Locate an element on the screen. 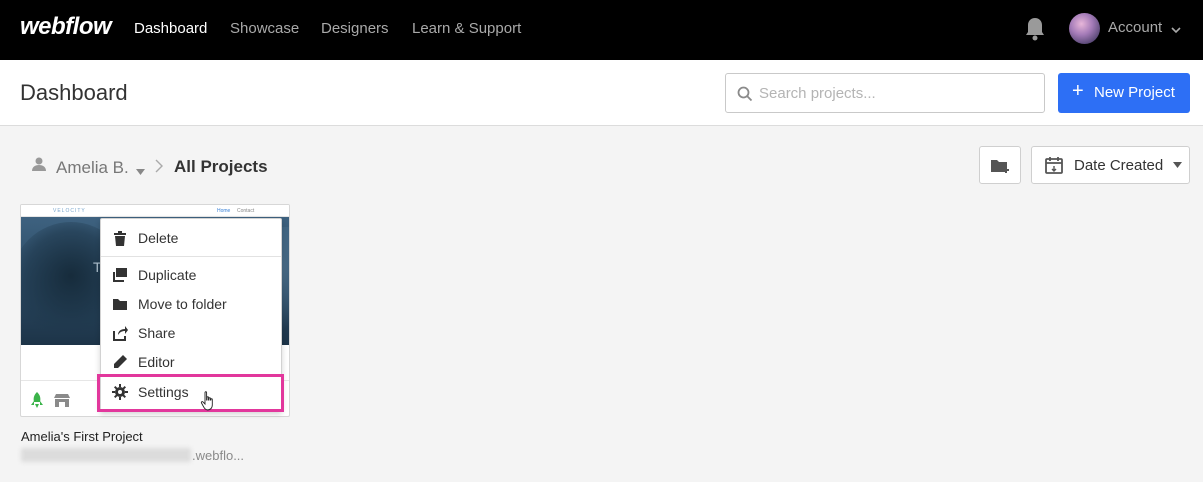 This screenshot has width=1203, height=482. page-header: Dashboard + New Project is located at coordinates (601, 93).